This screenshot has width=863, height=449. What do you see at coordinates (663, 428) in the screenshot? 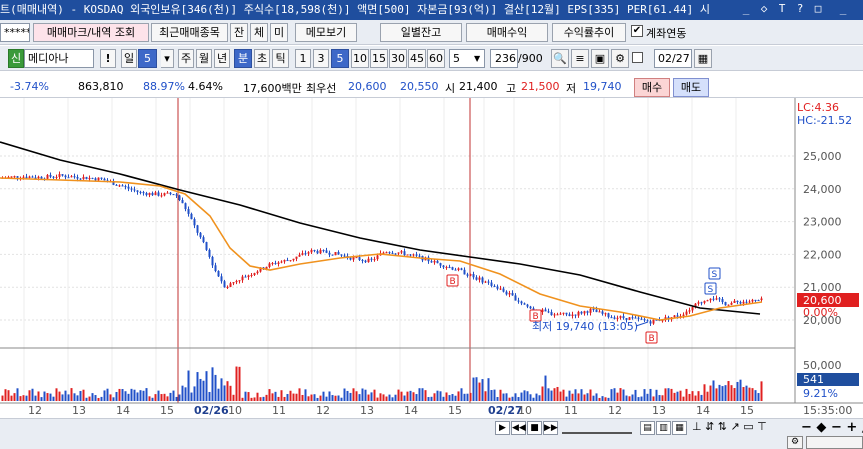
I see `compare-icon: ▥` at bounding box center [663, 428].